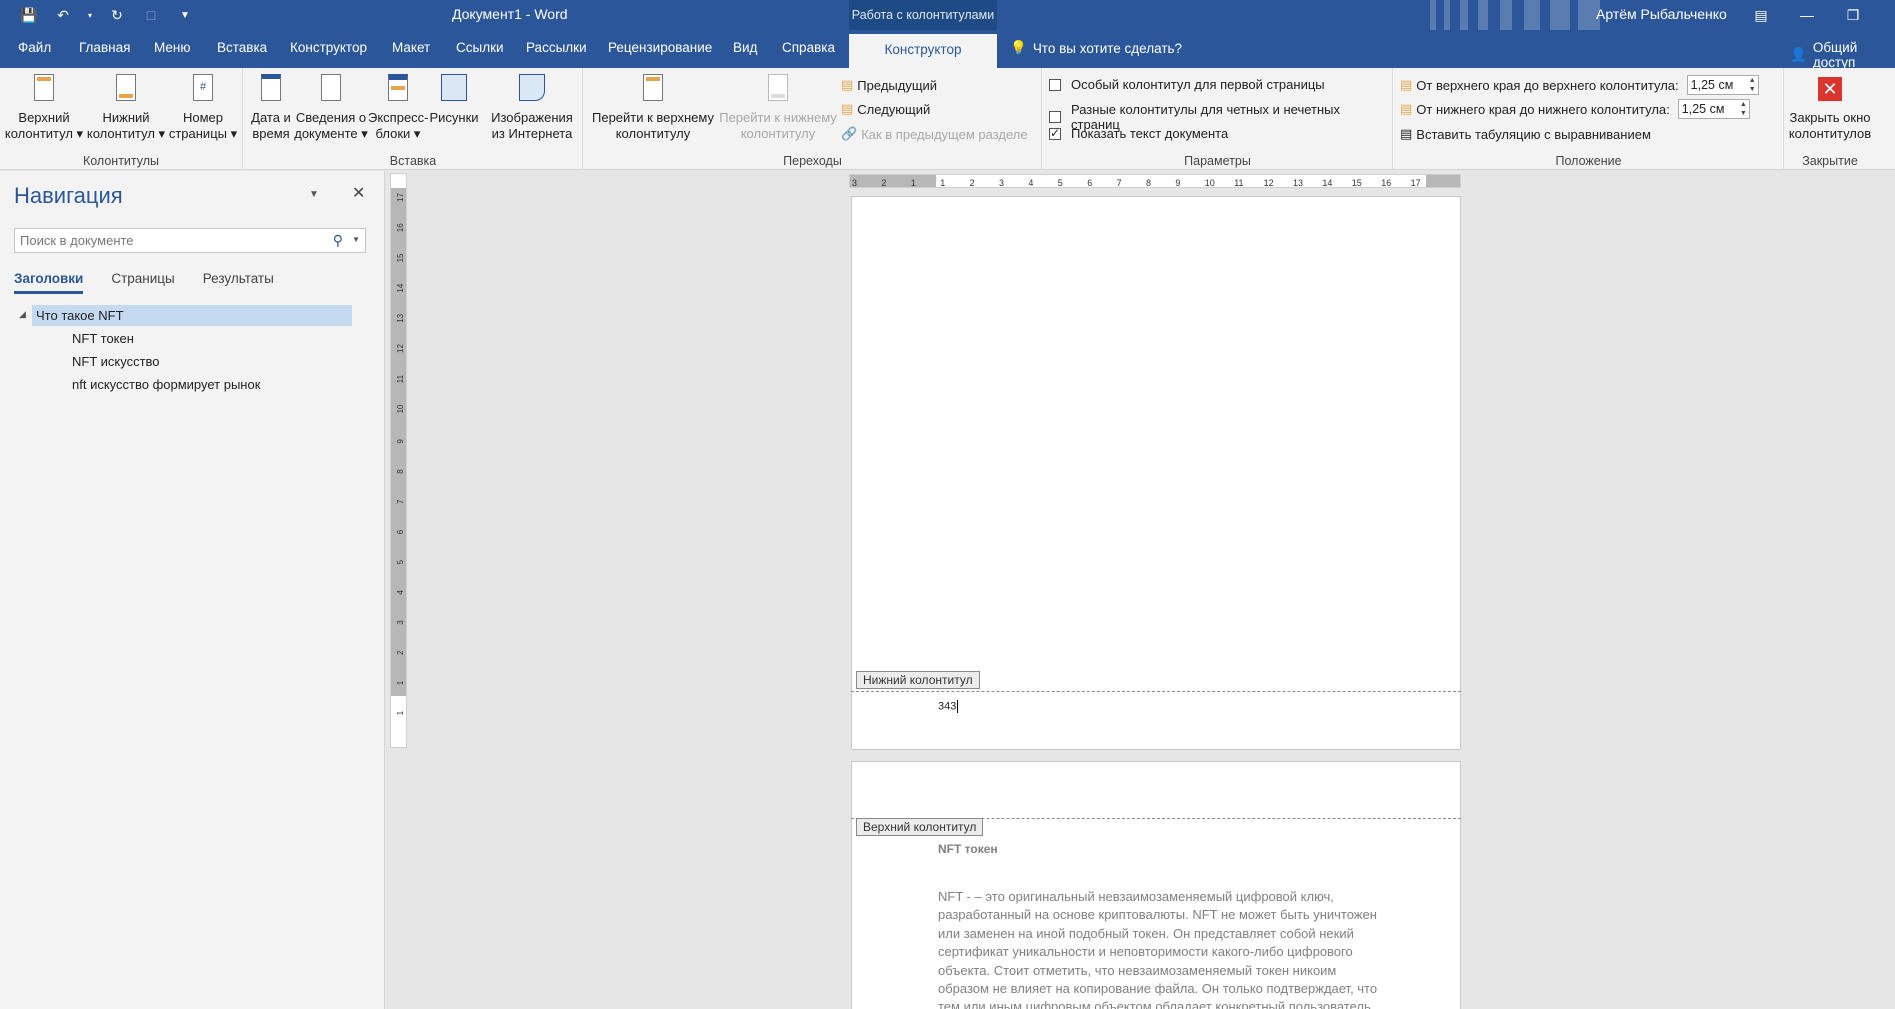  I want to click on show-text-check-icon, so click(1055, 133).